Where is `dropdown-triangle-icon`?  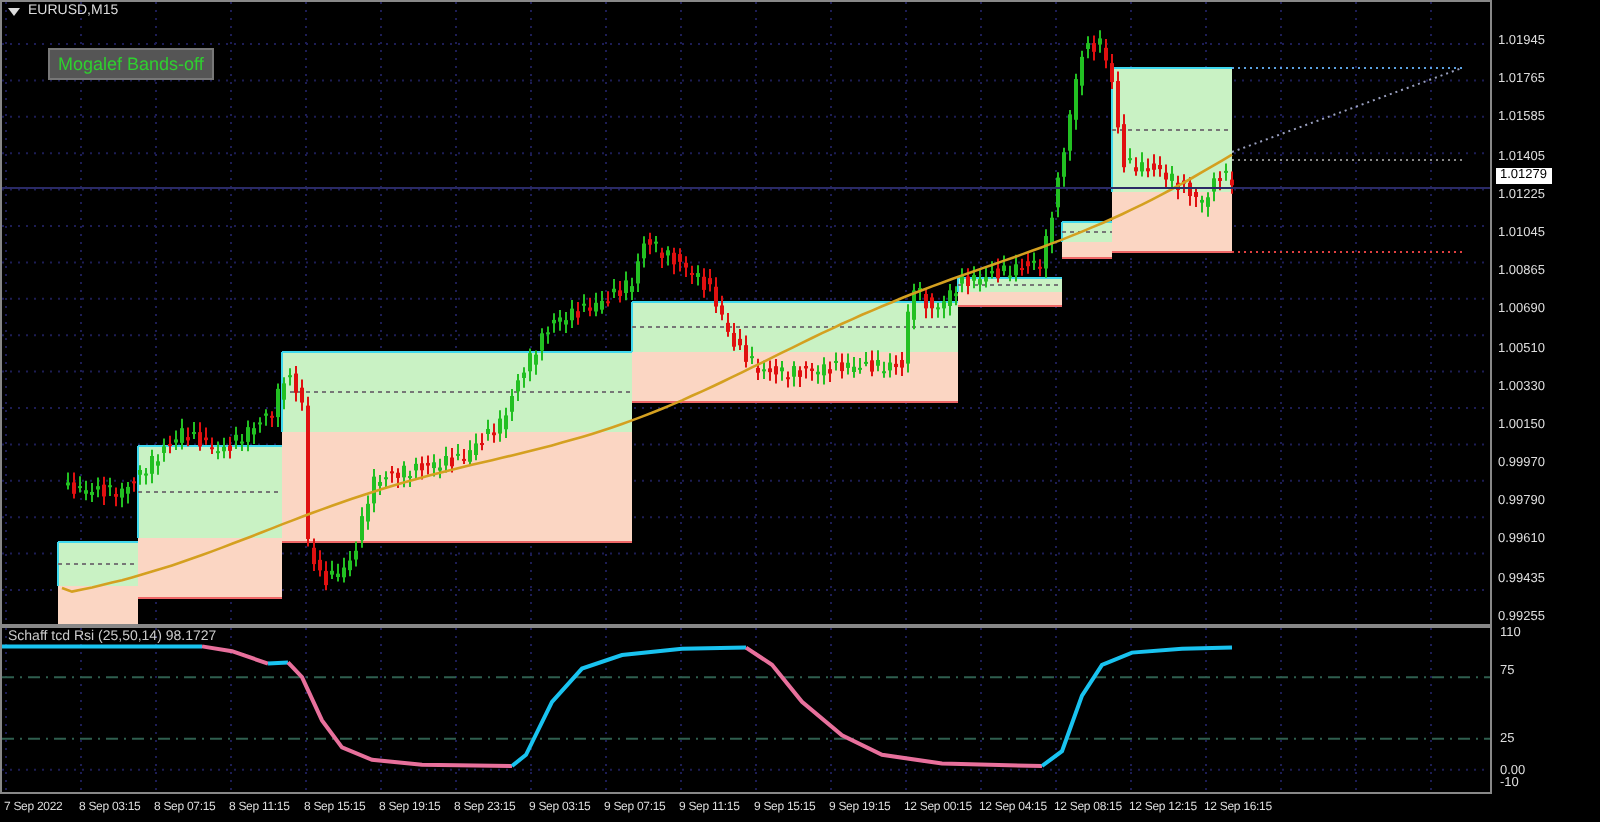
dropdown-triangle-icon is located at coordinates (14, 11).